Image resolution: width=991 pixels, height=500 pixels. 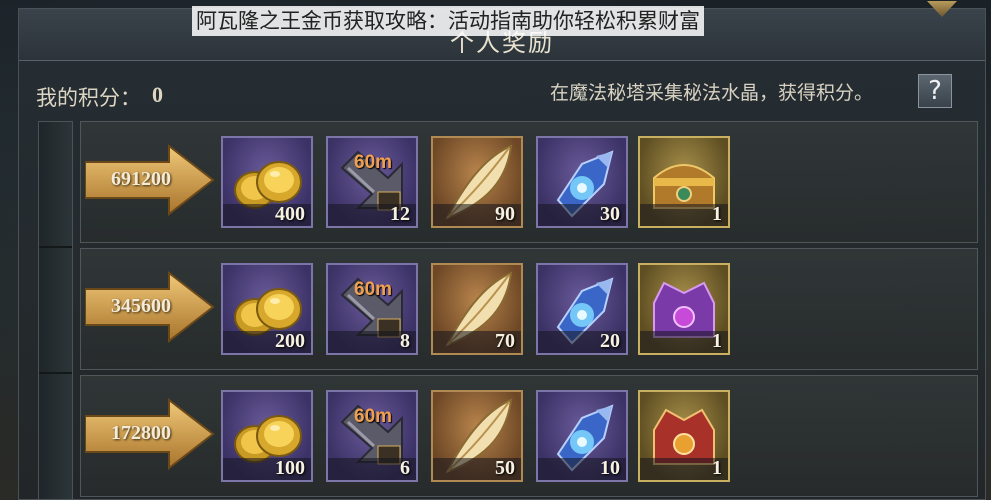 What do you see at coordinates (582, 309) in the screenshot?
I see `reward-item: 20` at bounding box center [582, 309].